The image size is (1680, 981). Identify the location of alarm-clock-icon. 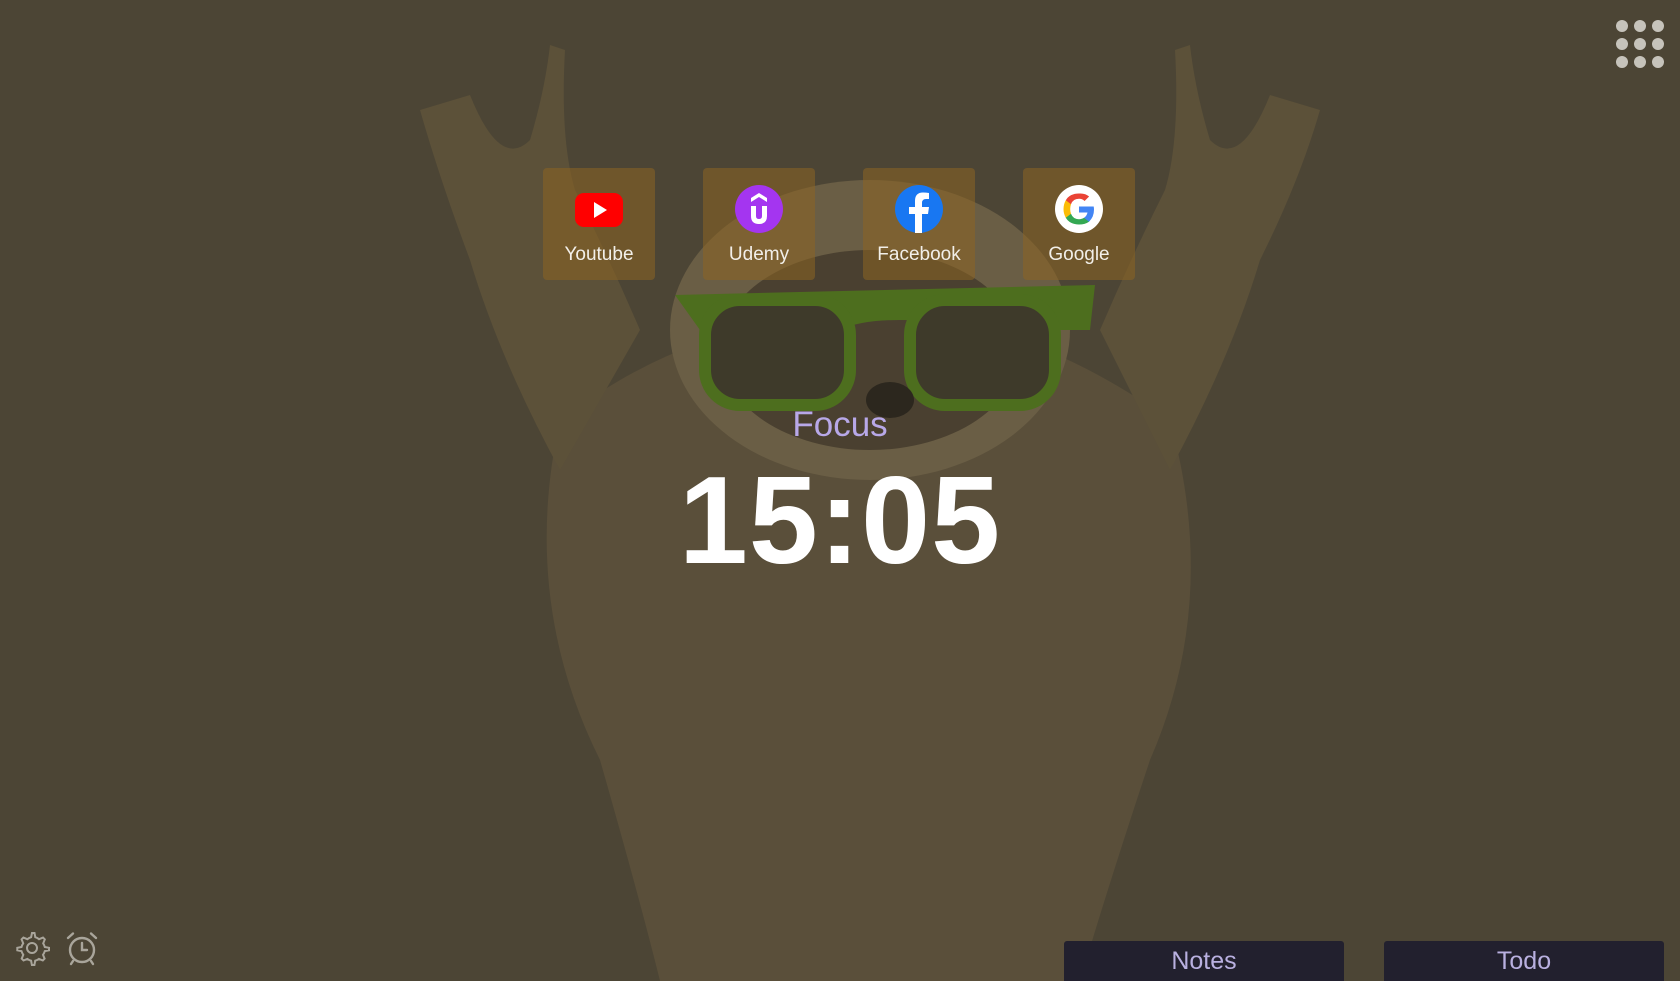
(82, 949).